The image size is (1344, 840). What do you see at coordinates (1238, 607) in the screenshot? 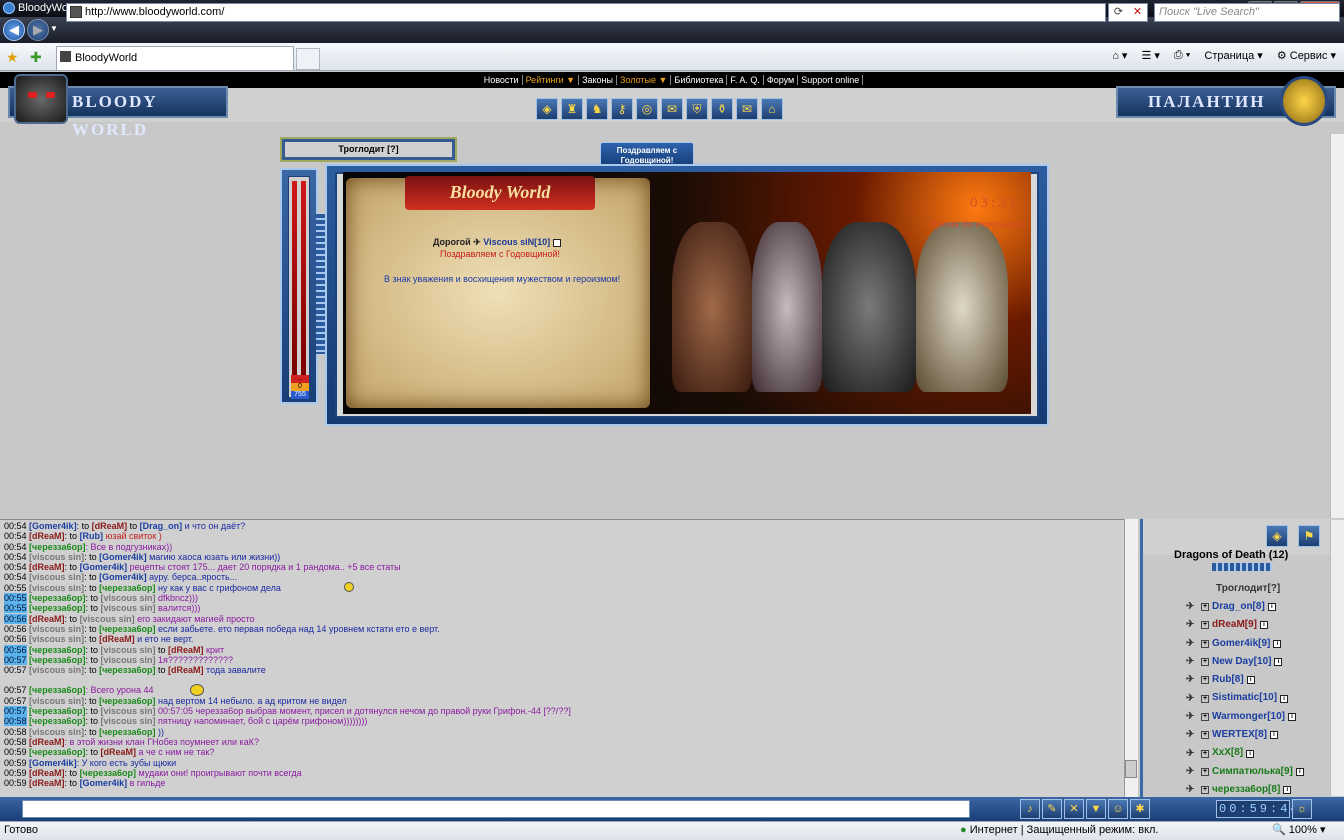
I see `member-name: Drag_on[8]` at bounding box center [1238, 607].